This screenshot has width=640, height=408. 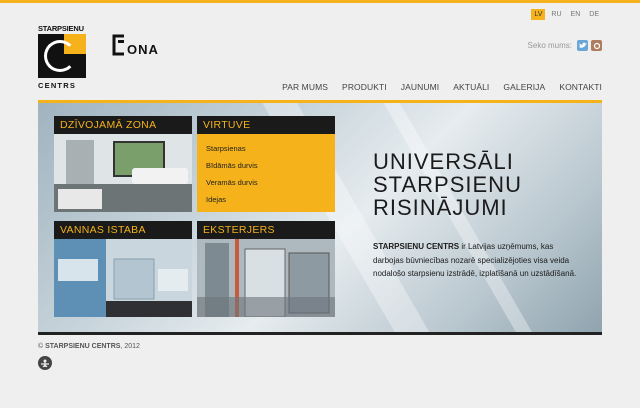 I want to click on exterior-image, so click(x=266, y=278).